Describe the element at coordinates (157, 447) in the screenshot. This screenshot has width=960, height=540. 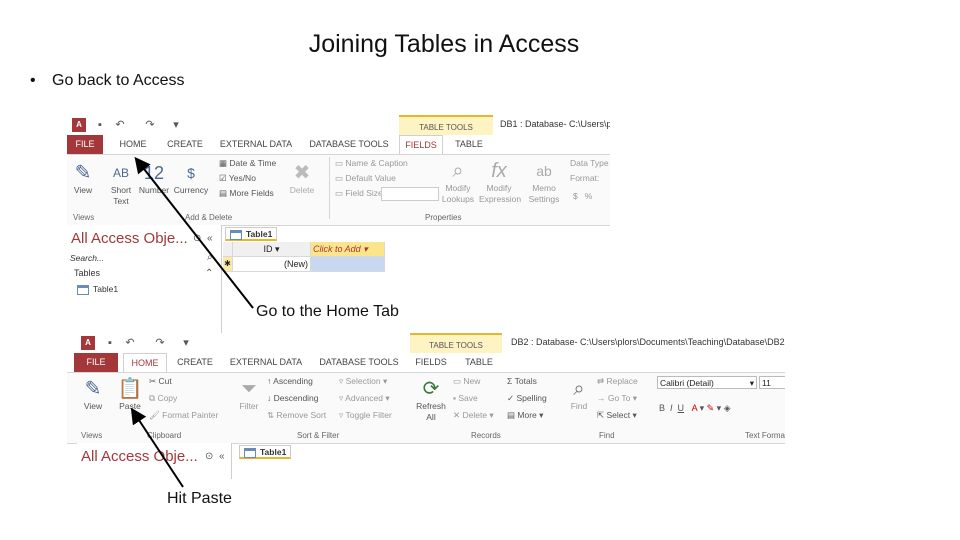
I see `arrow-to-paste` at that location.